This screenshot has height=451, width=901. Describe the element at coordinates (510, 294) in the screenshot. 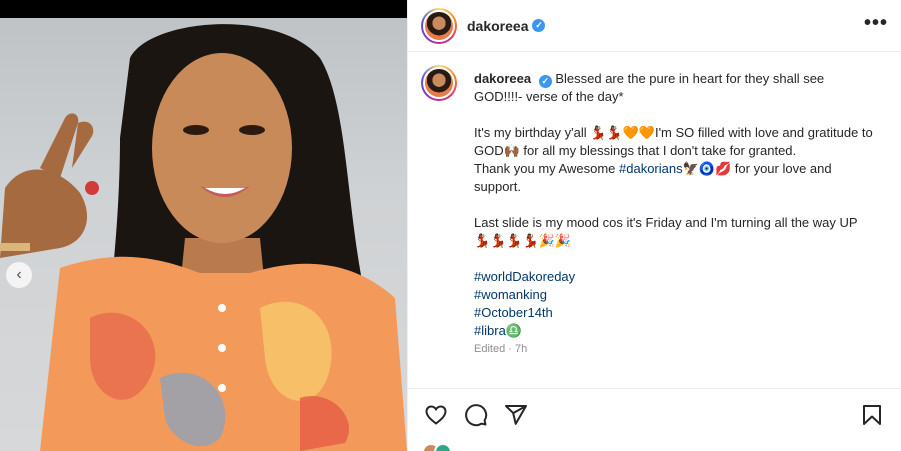

I see `hashtag-womanking: #womanking` at that location.